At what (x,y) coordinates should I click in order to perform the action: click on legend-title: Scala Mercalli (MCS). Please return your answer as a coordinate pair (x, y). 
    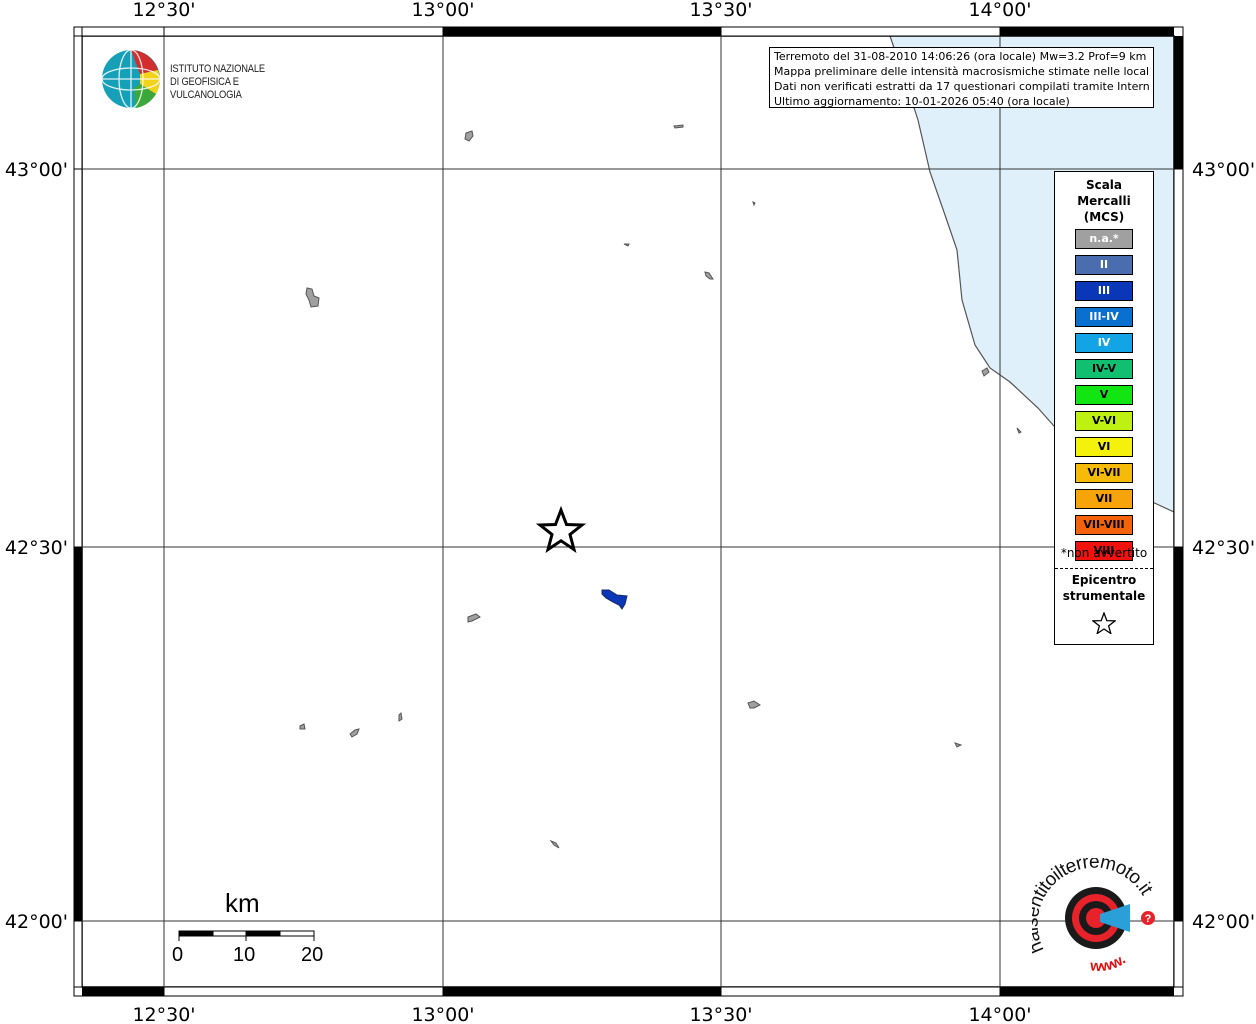
    Looking at the image, I should click on (1104, 201).